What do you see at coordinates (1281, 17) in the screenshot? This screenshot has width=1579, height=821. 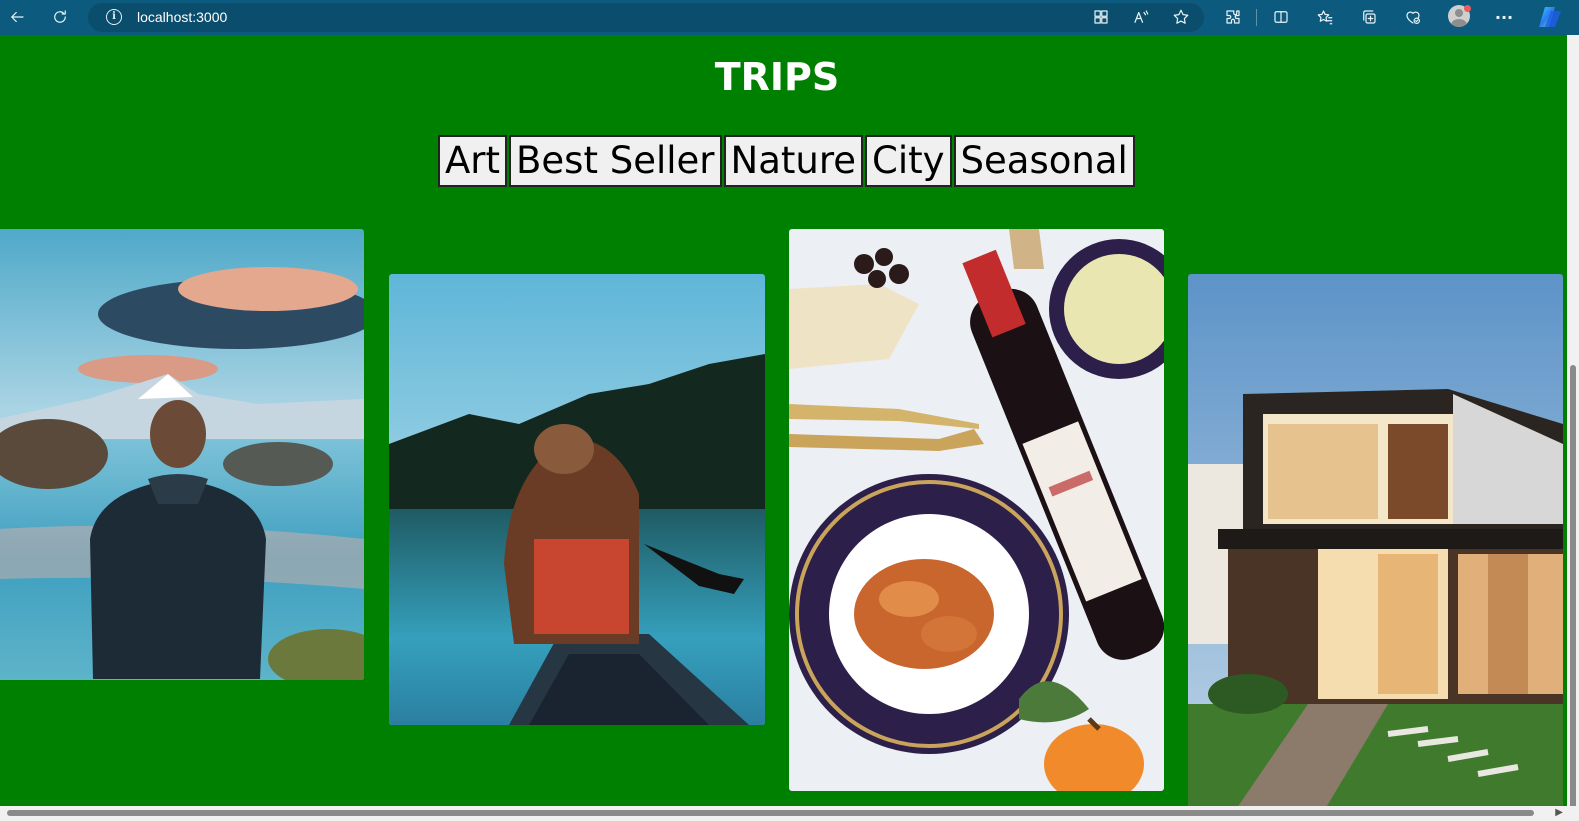 I see `split-screen-icon` at bounding box center [1281, 17].